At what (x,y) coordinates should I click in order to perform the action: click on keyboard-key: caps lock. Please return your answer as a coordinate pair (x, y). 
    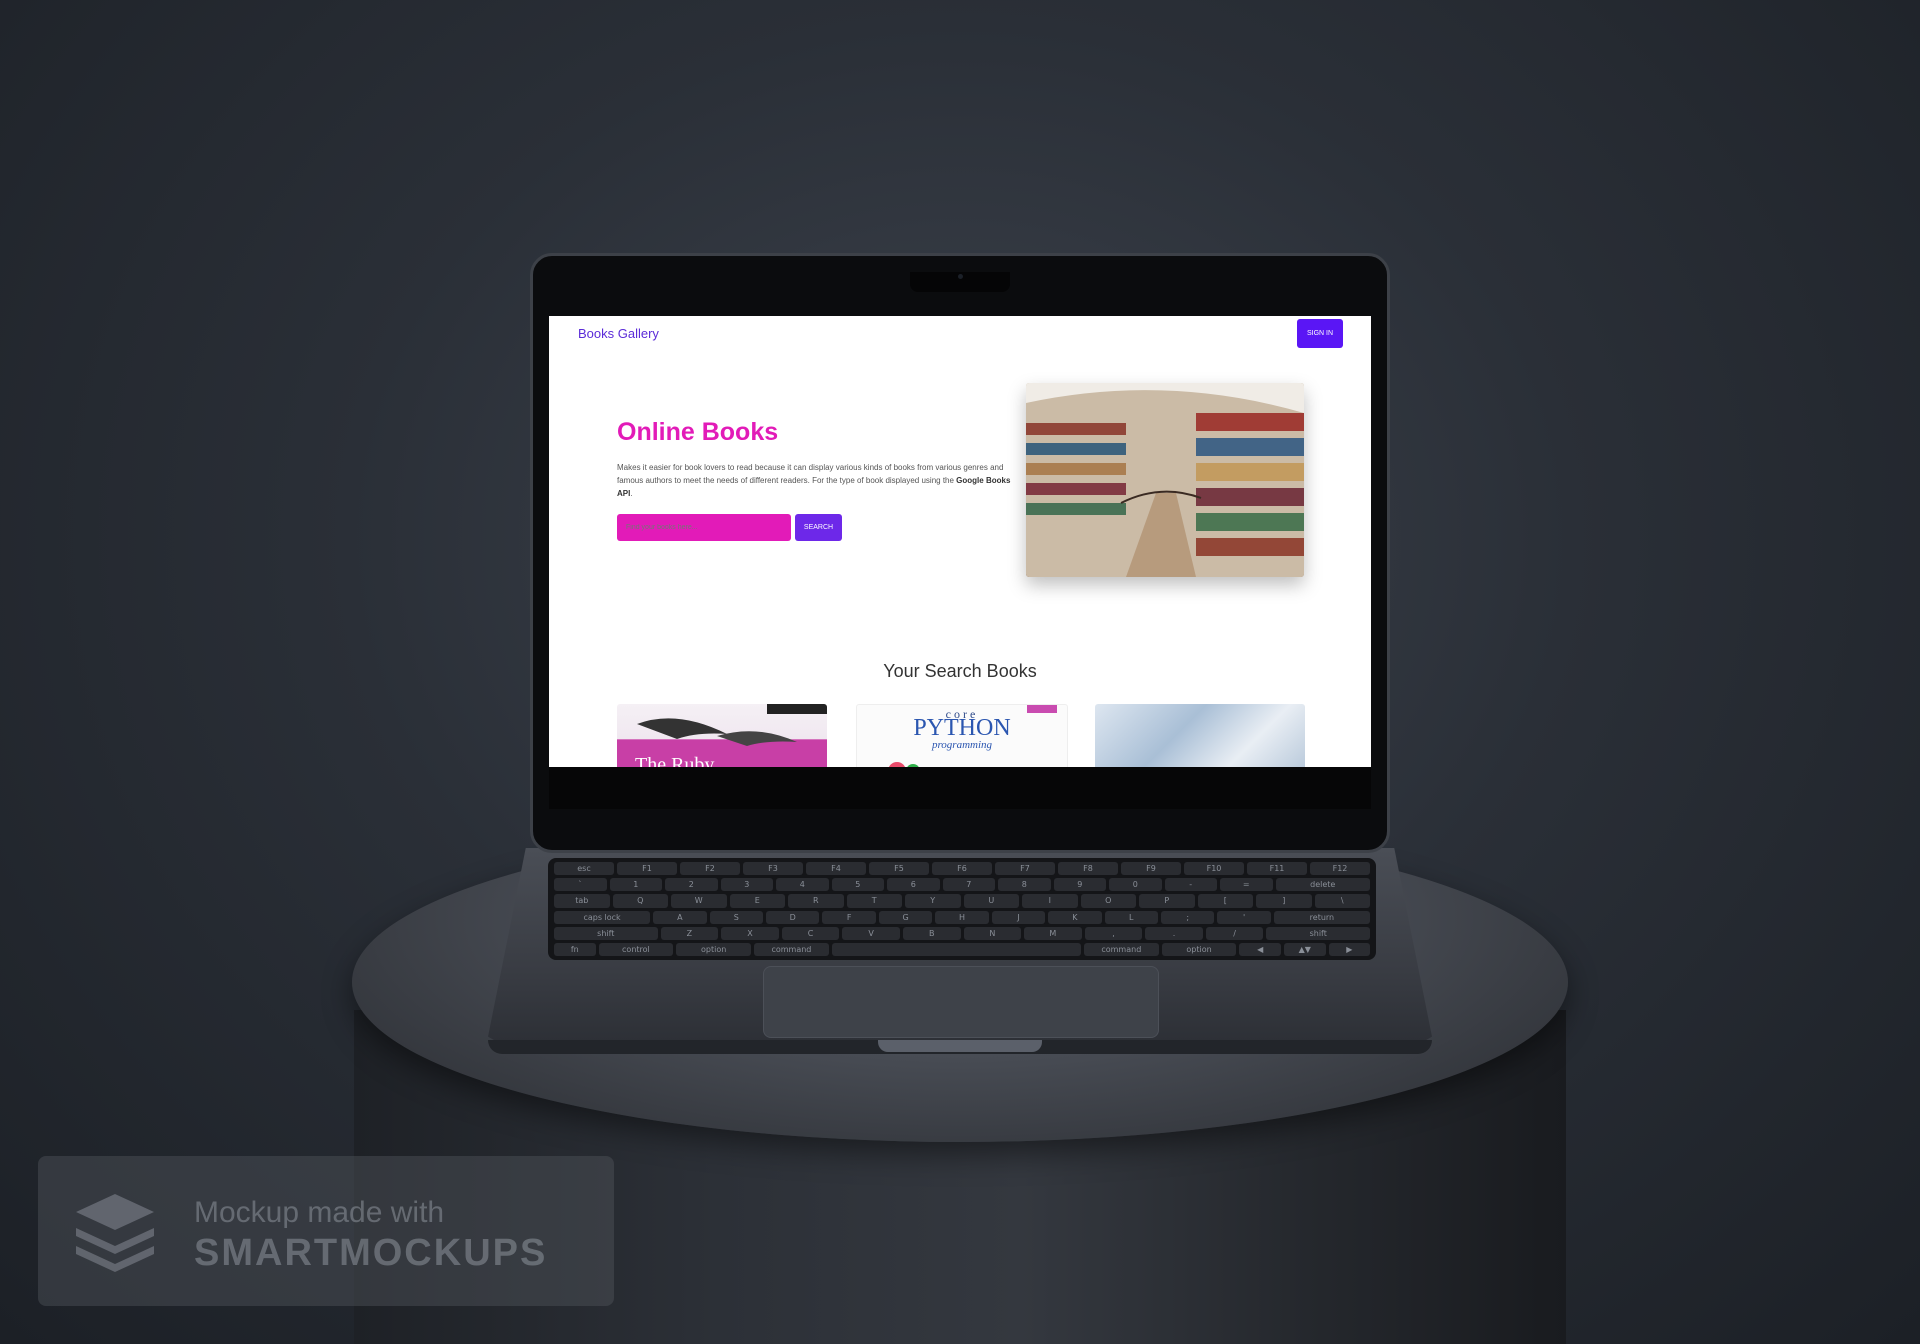
    Looking at the image, I should click on (602, 917).